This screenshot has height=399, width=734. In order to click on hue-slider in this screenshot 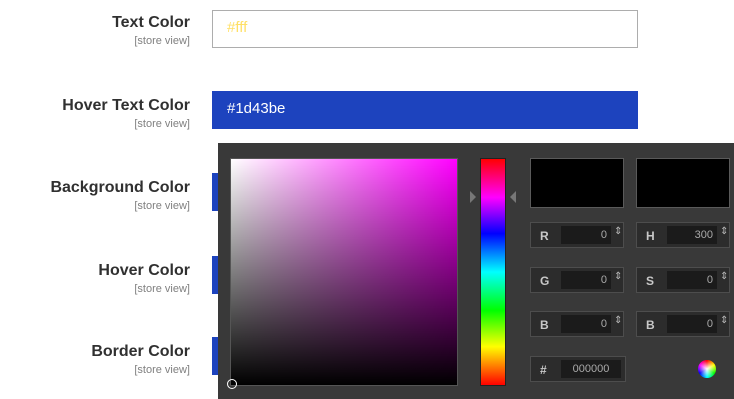, I will do `click(493, 272)`.